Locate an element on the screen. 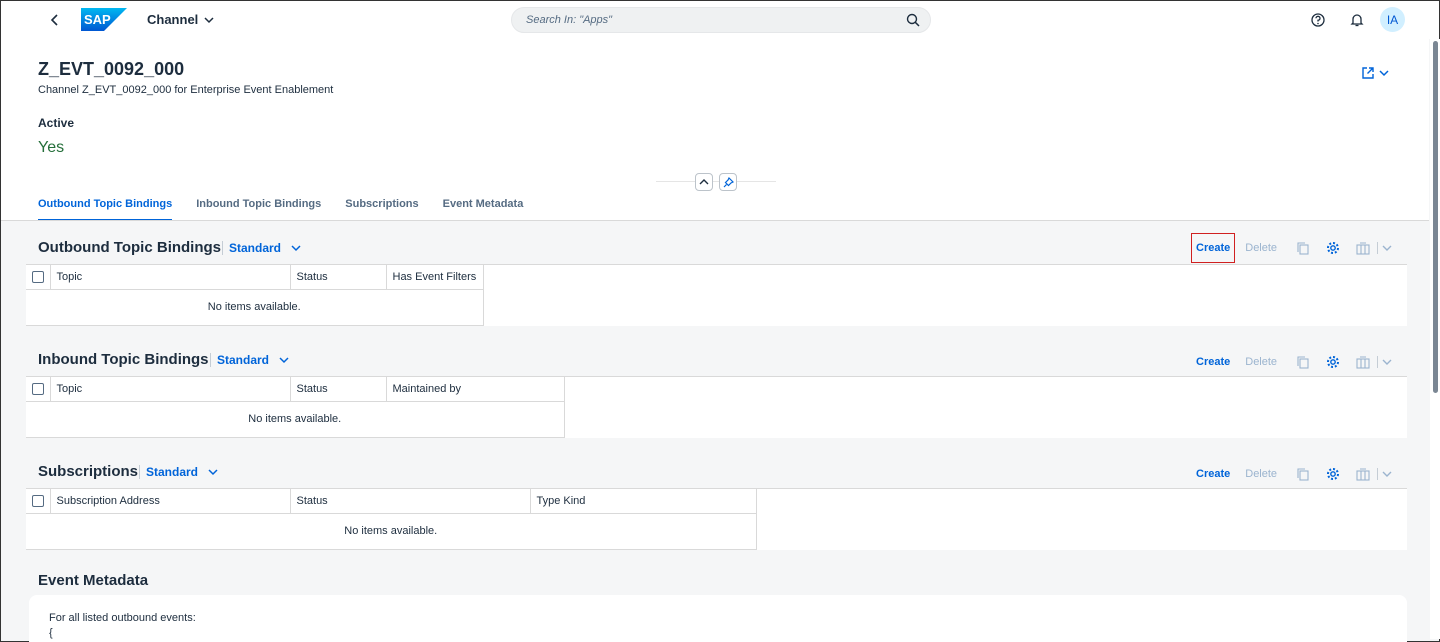  subscriptions-title: Subscriptions is located at coordinates (88, 471).